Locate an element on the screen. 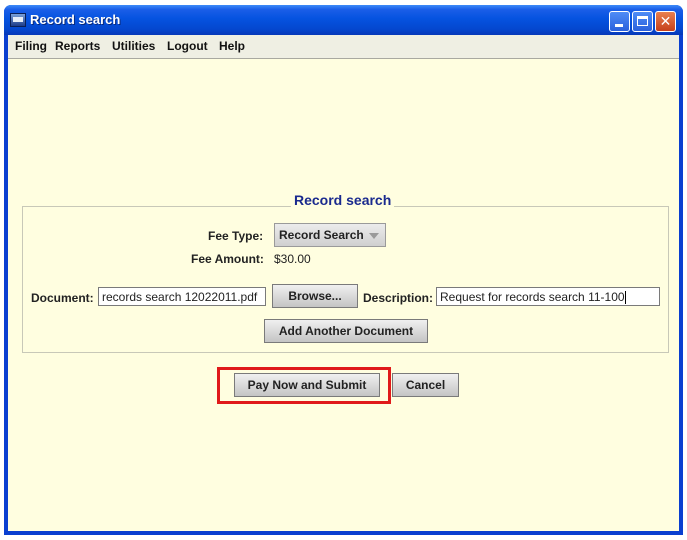 Image resolution: width=687 pixels, height=540 pixels. chevron-down-icon is located at coordinates (374, 236).